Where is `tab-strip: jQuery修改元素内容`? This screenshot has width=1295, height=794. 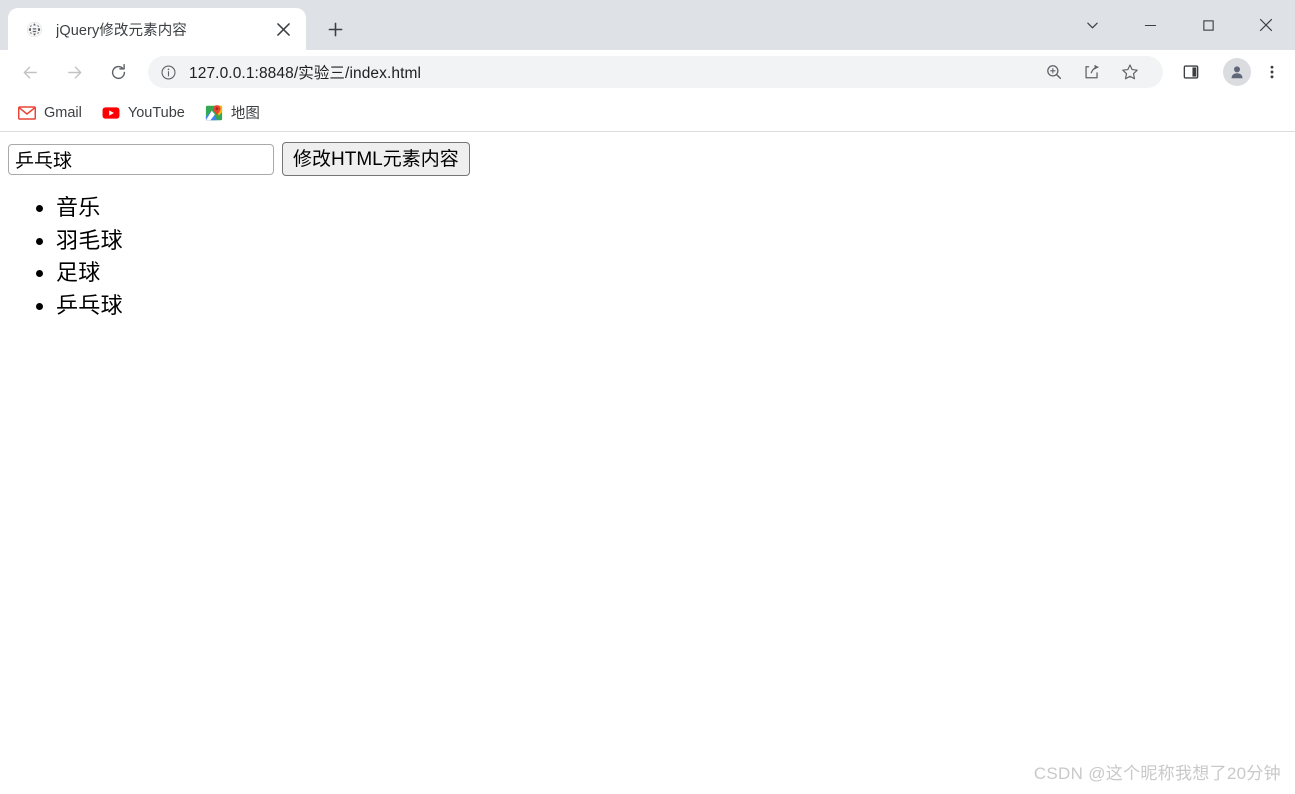 tab-strip: jQuery修改元素内容 is located at coordinates (647, 25).